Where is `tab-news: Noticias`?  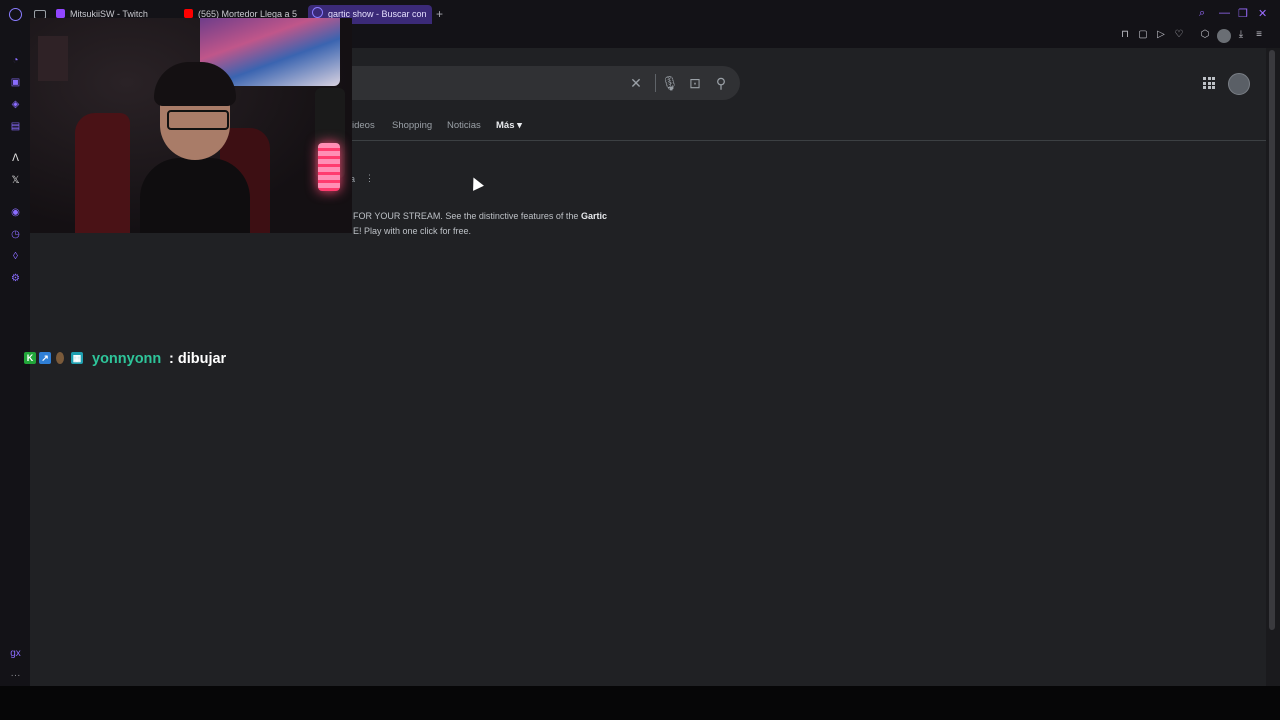 tab-news: Noticias is located at coordinates (464, 125).